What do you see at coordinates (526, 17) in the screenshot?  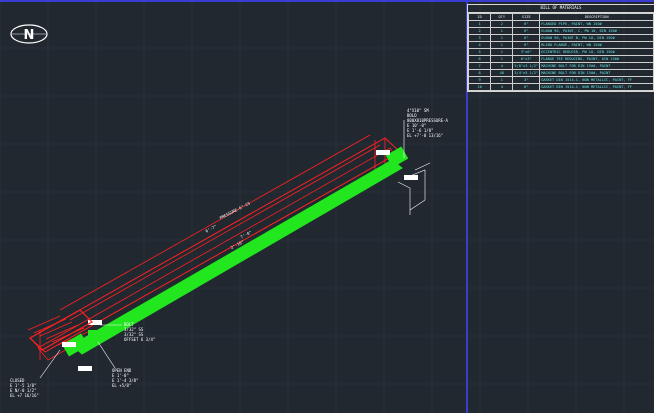 I see `bom-header-size: SIZE` at bounding box center [526, 17].